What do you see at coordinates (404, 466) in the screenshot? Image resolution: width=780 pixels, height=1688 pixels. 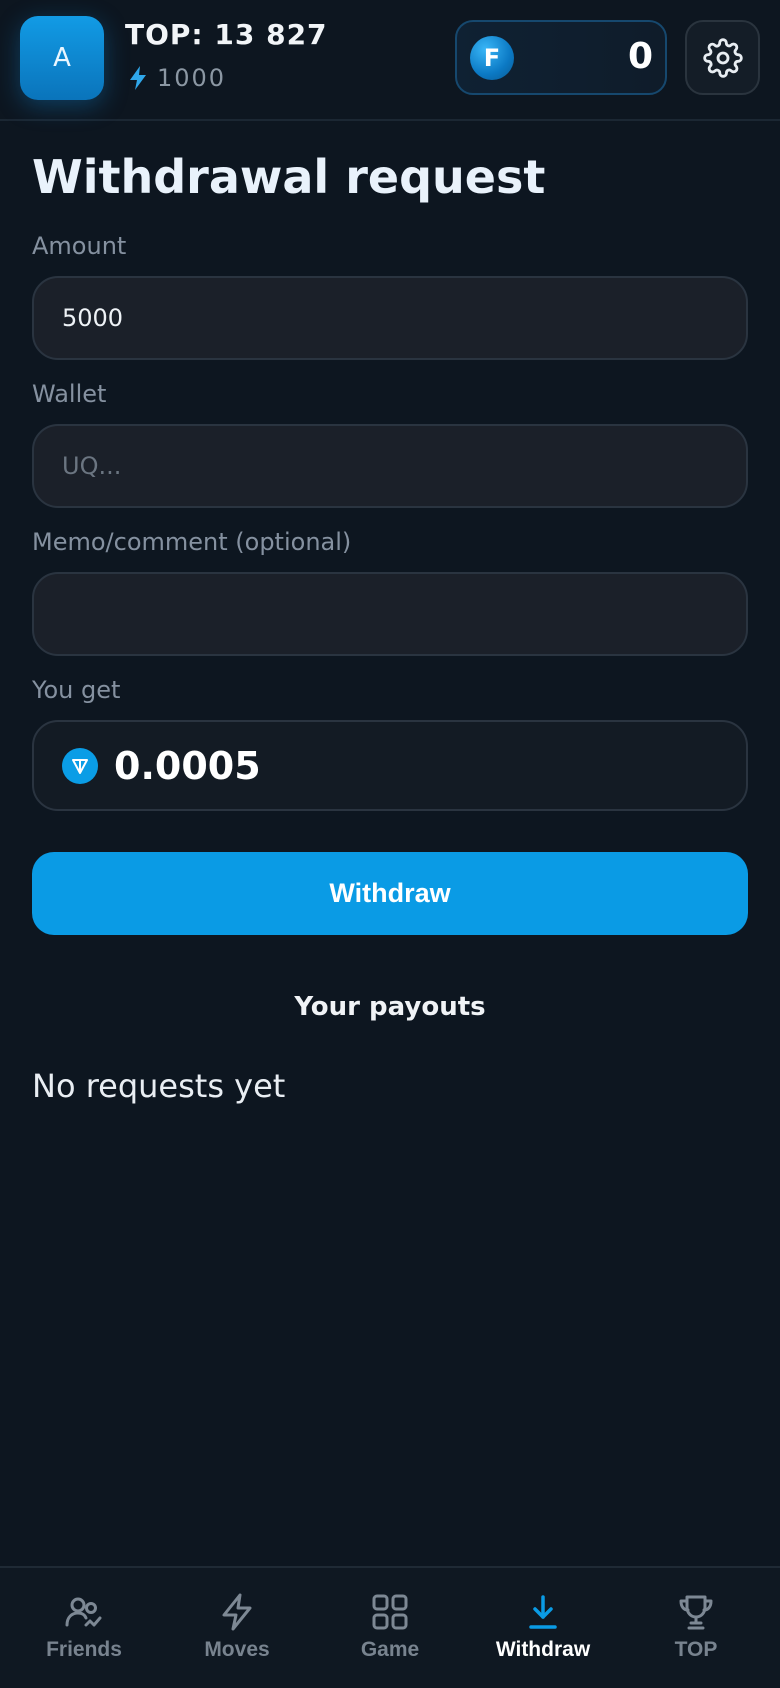 I see `wallet-input` at bounding box center [404, 466].